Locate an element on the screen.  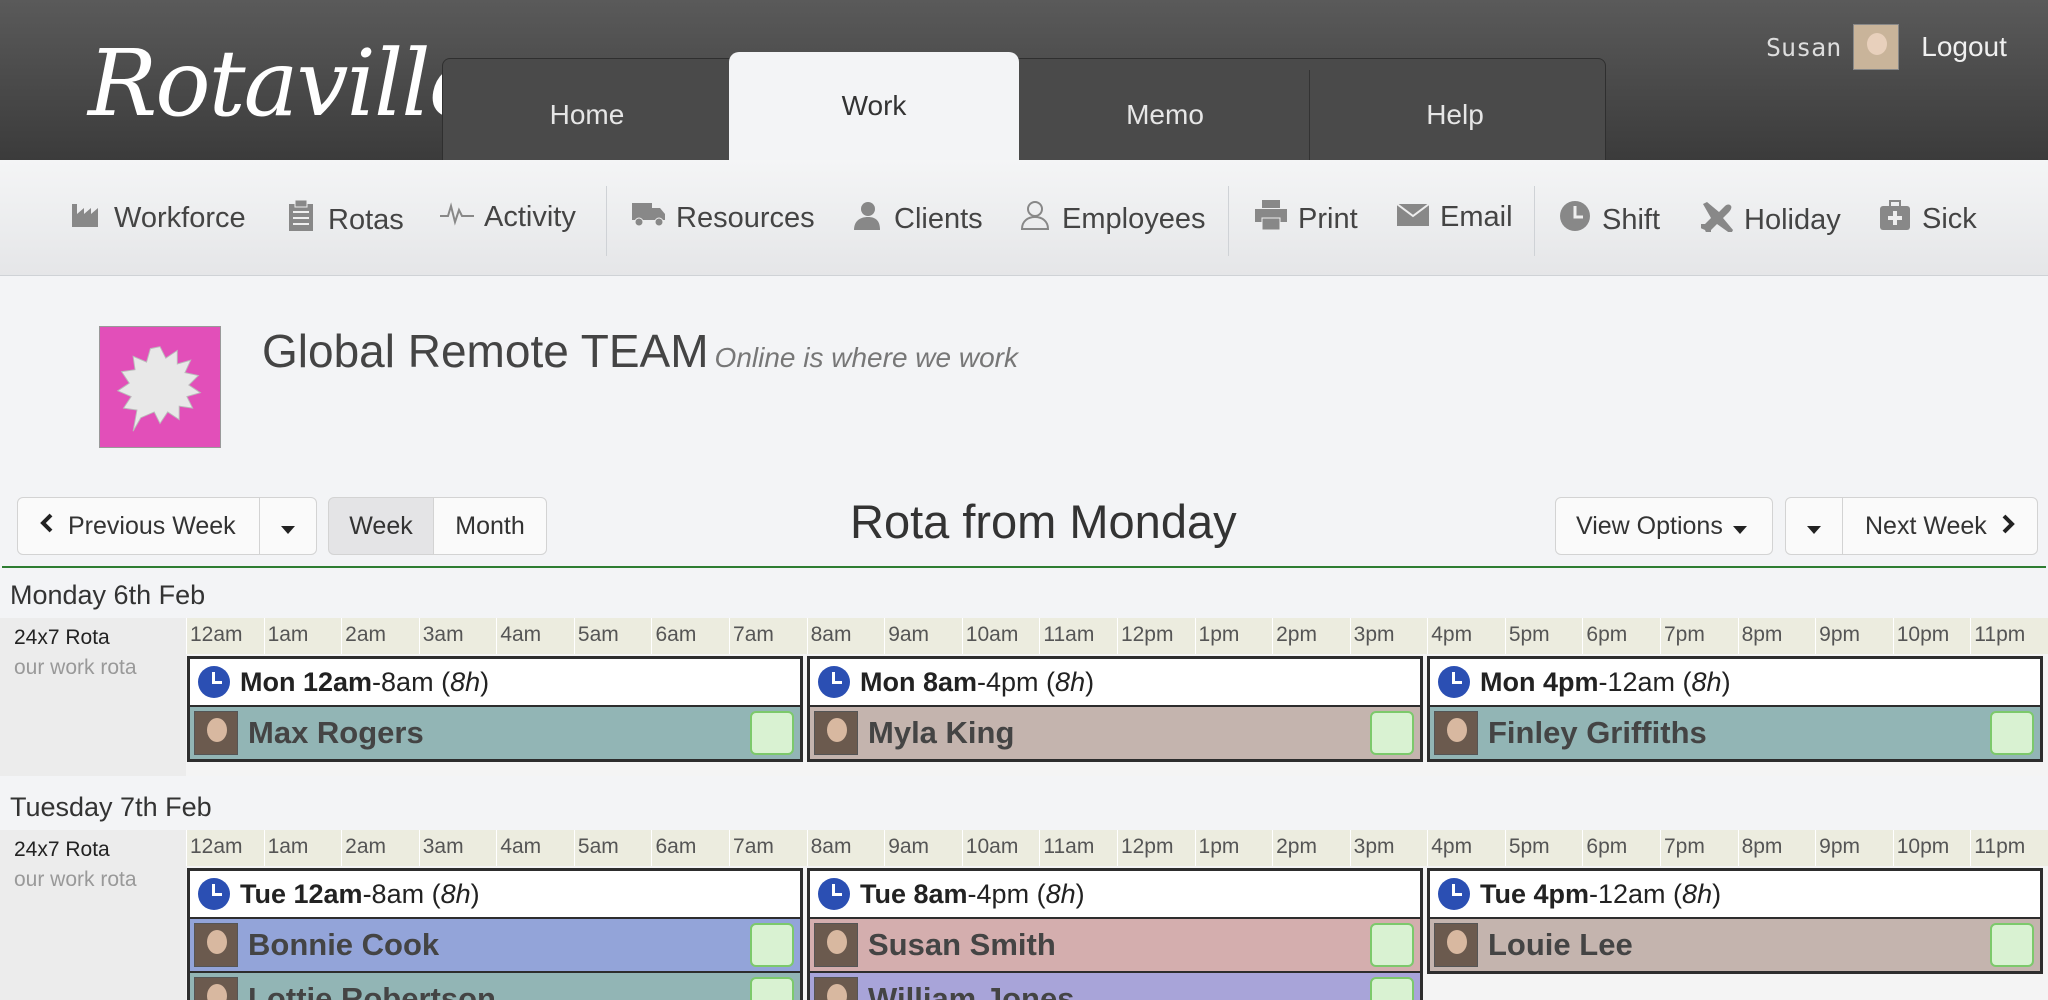
caret-down-icon is located at coordinates (288, 526).